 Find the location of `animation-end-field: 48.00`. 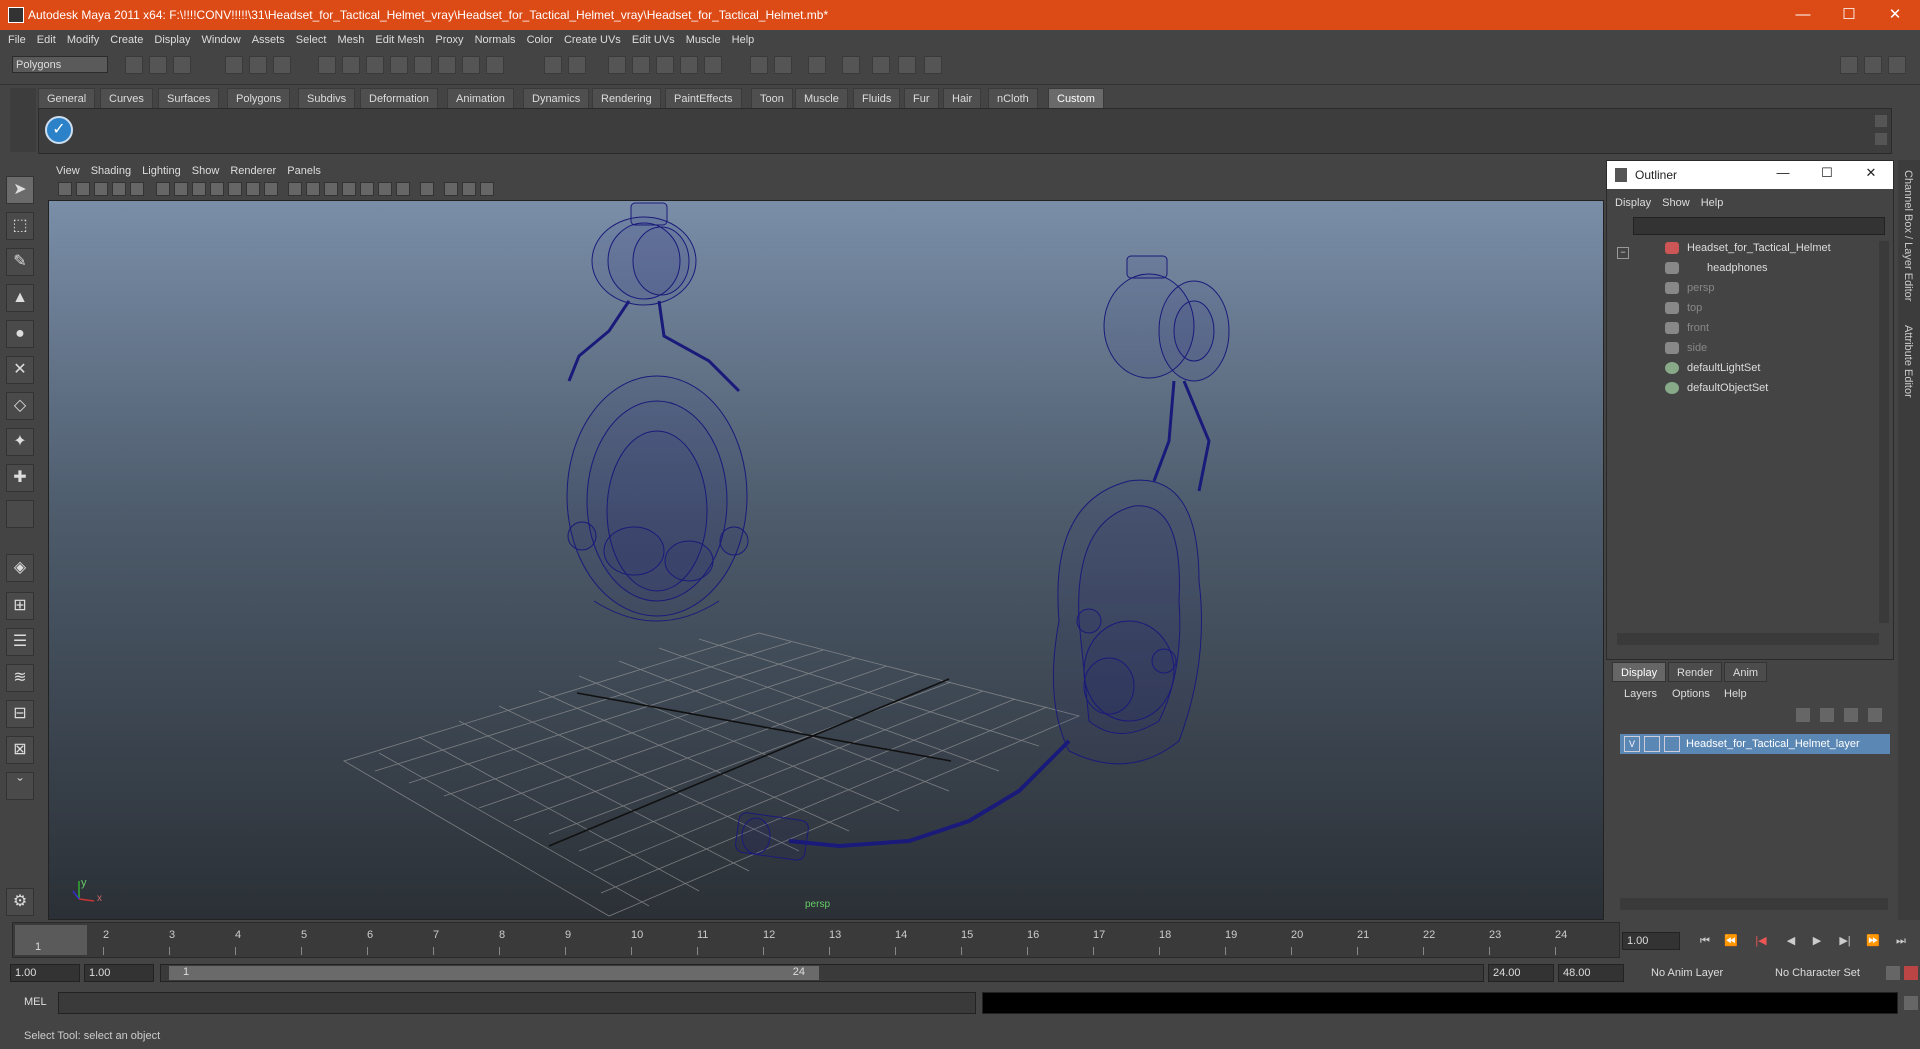

animation-end-field: 48.00 is located at coordinates (1591, 973).